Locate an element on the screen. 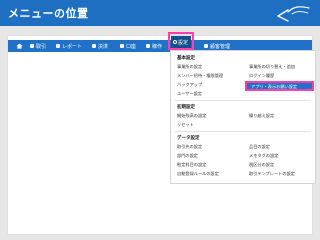  menu-item-partners: 取引先の設定 is located at coordinates (189, 147).